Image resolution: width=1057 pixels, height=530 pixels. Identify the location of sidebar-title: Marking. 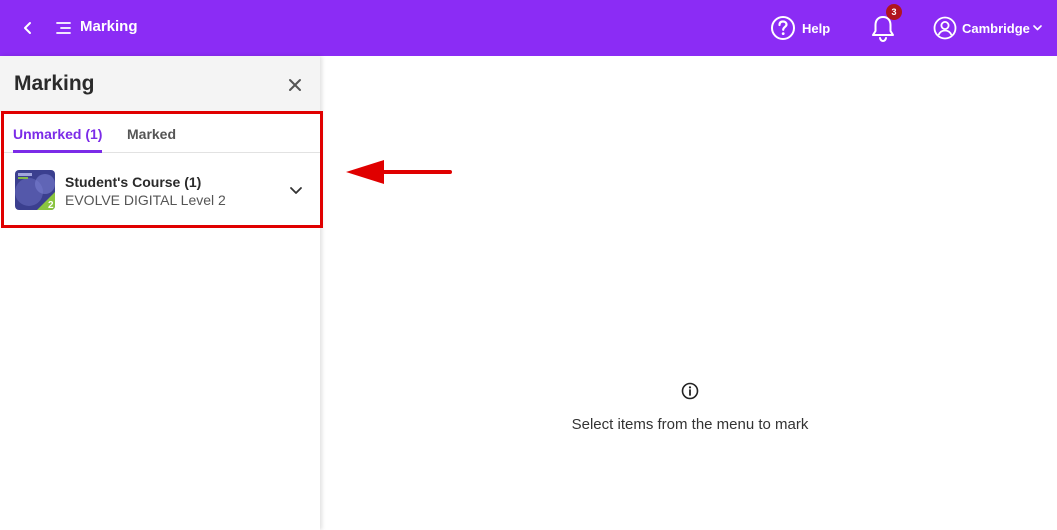
(54, 83).